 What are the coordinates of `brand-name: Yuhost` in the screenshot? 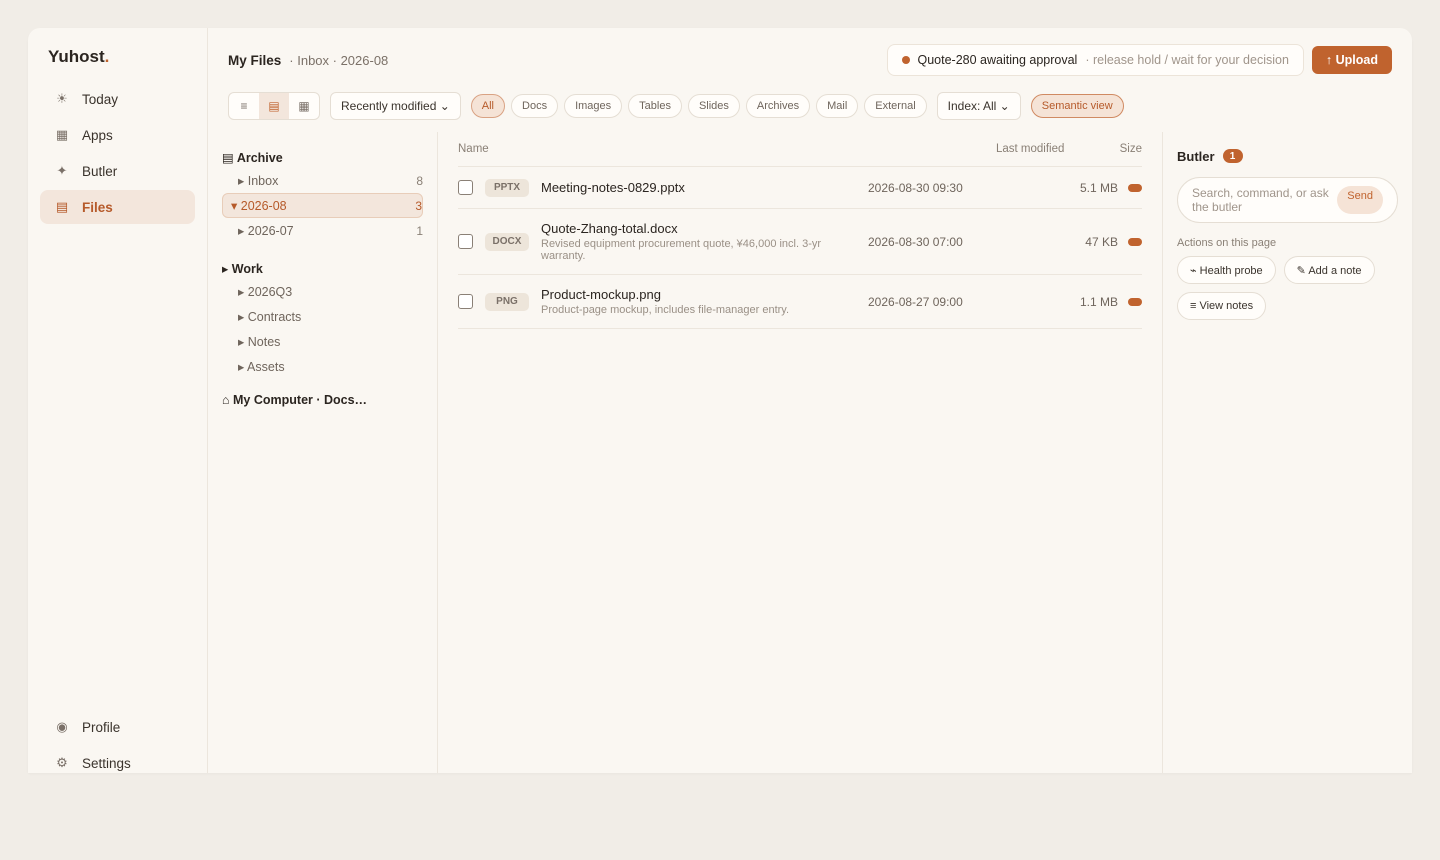 It's located at (76, 56).